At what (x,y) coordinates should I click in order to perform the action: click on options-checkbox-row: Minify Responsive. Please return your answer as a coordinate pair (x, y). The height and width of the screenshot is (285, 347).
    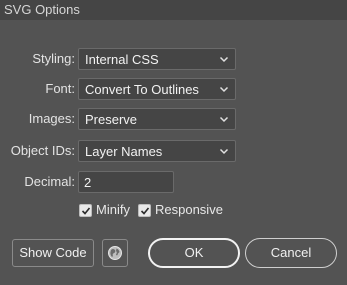
    Looking at the image, I should click on (173, 211).